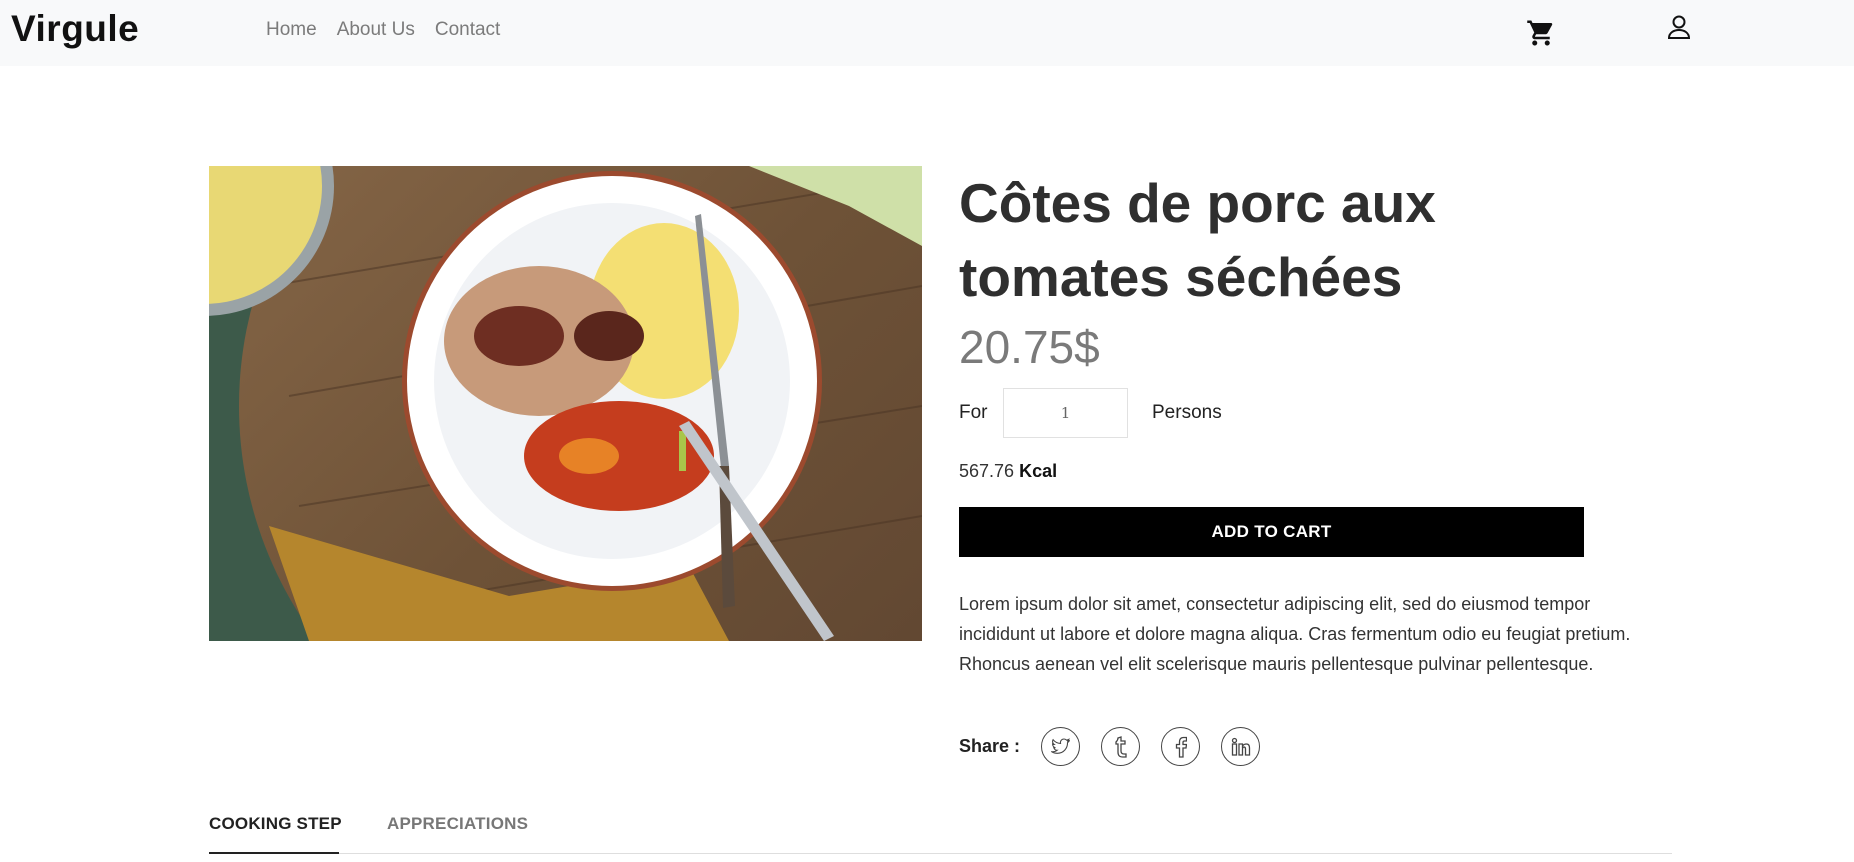 The image size is (1854, 862). Describe the element at coordinates (1038, 471) in the screenshot. I see `kcal-unit: Kcal` at that location.